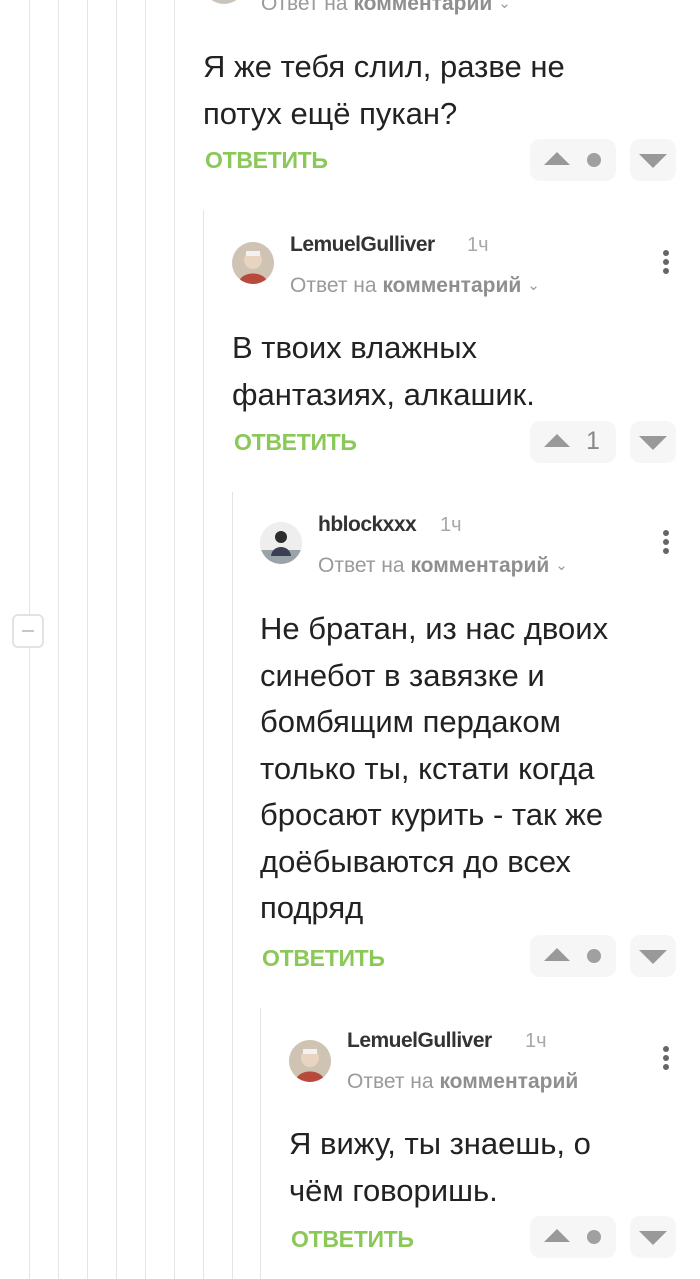 The height and width of the screenshot is (1279, 700). I want to click on reply-to-link: Ответ на комментарий, so click(462, 1082).